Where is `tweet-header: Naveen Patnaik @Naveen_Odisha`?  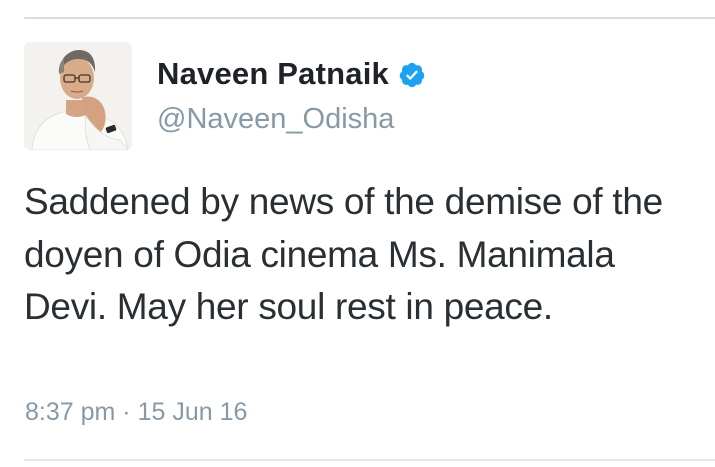
tweet-header: Naveen Patnaik @Naveen_Odisha is located at coordinates (291, 95).